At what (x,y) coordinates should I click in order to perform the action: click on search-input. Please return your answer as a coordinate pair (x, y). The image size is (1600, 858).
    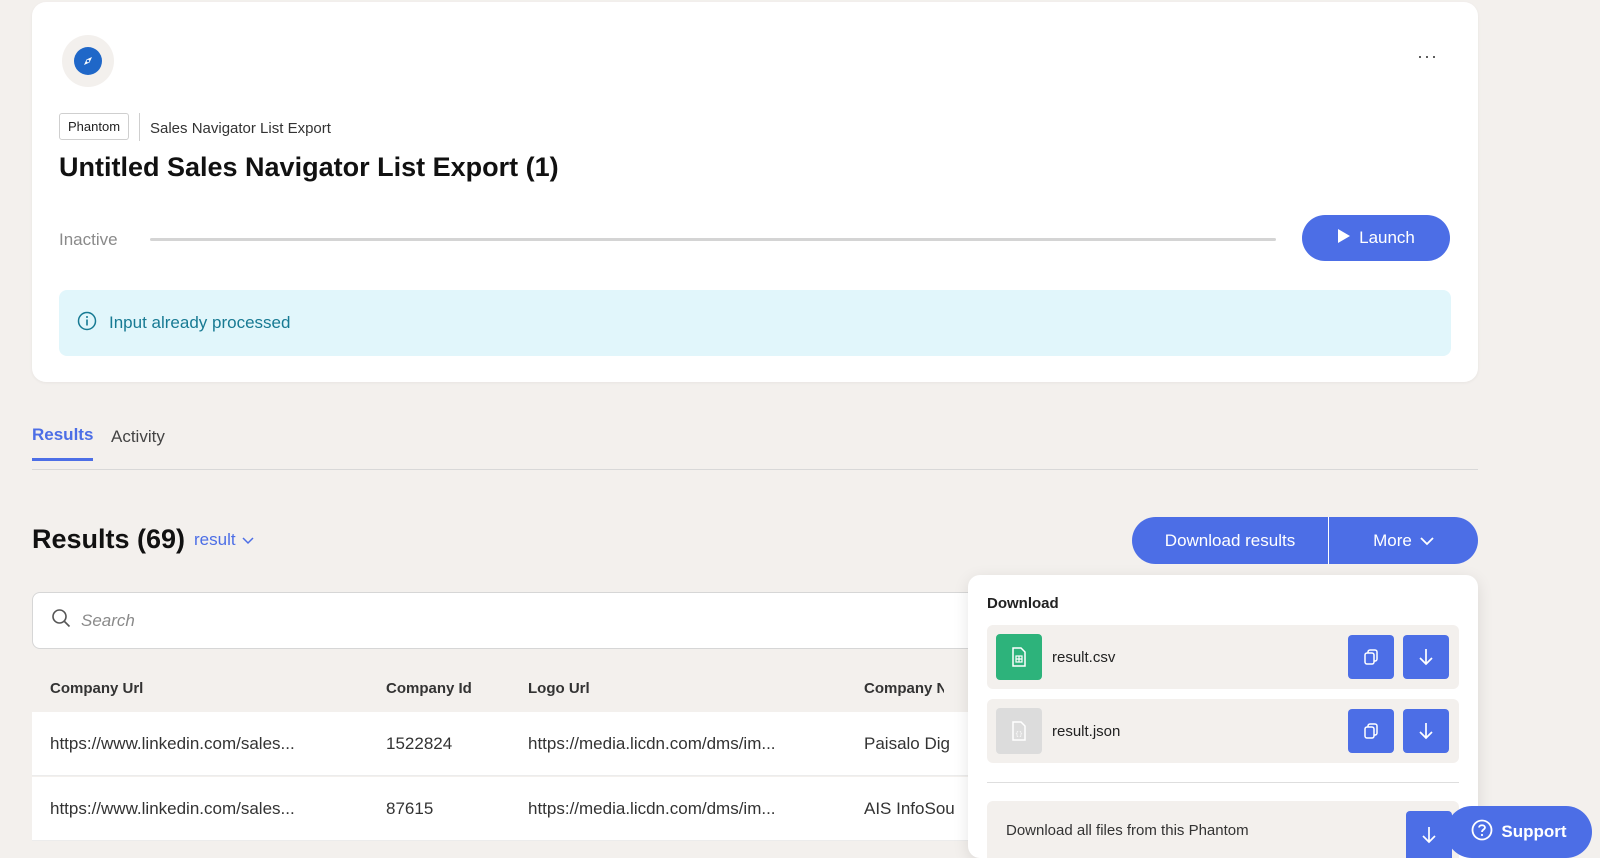
    Looking at the image, I should click on (481, 620).